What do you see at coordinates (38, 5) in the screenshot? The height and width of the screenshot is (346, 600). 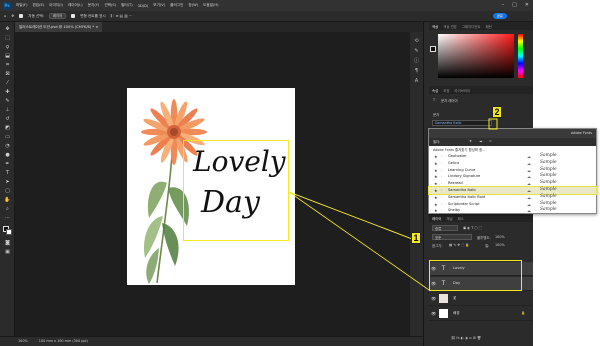 I see `menu-item-edit: 편집(E)` at bounding box center [38, 5].